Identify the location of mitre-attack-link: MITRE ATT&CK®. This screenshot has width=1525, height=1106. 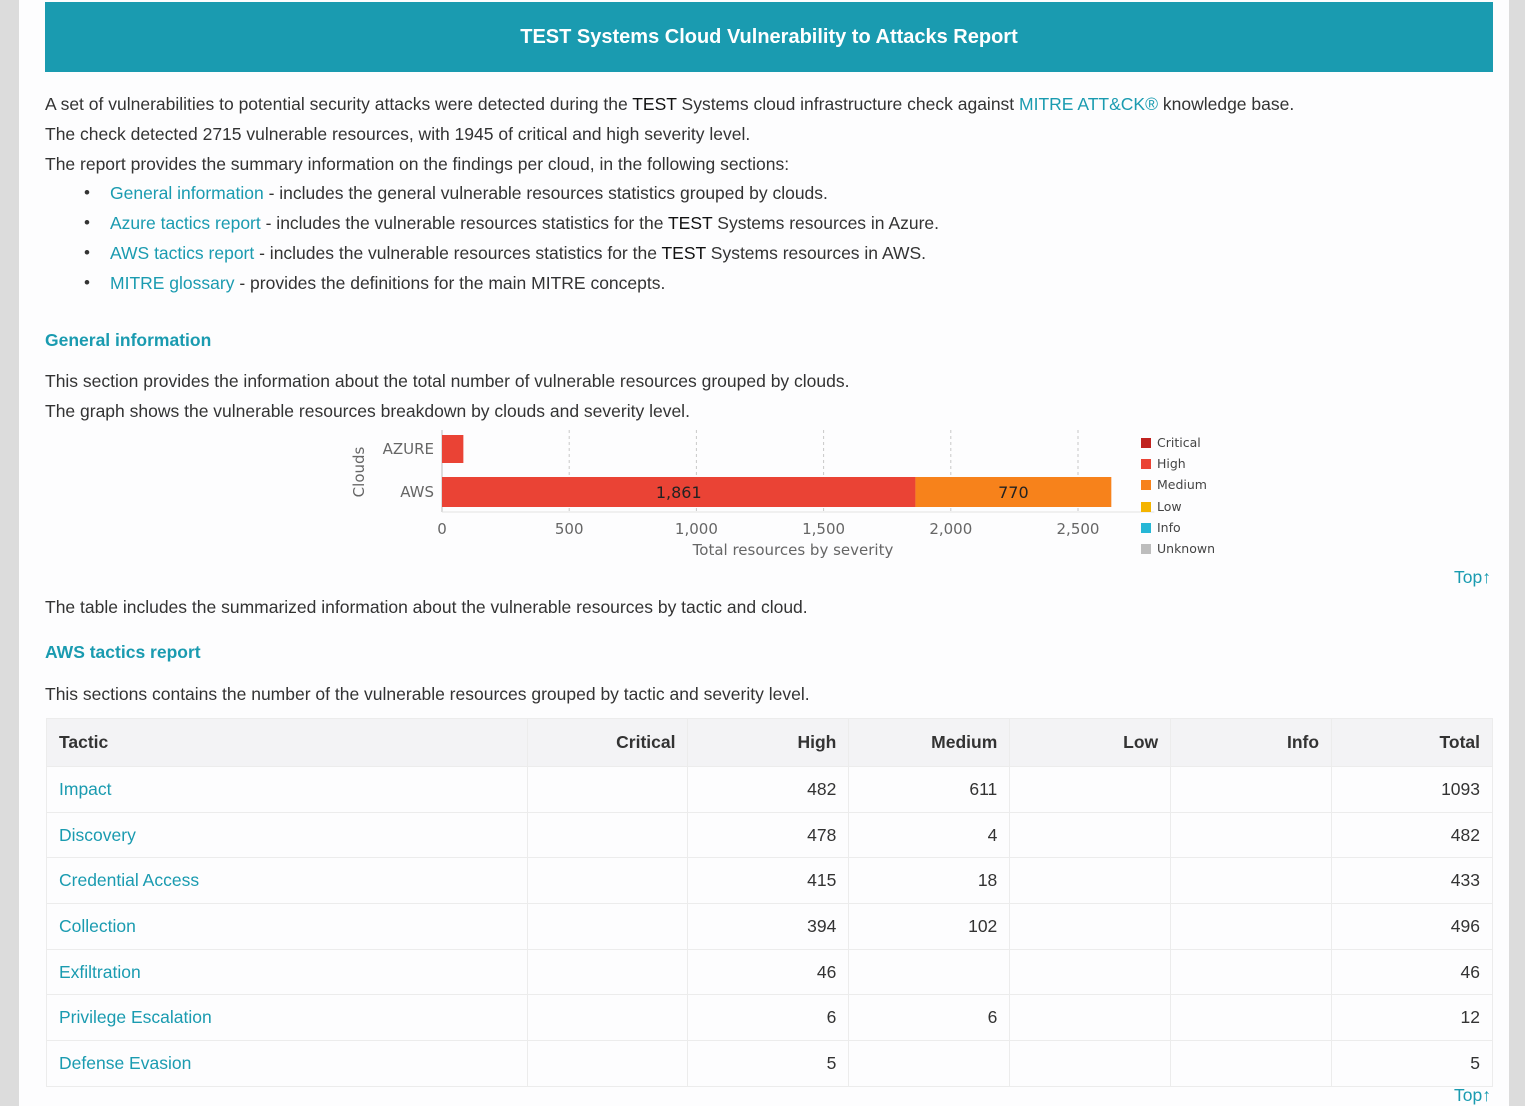
(1088, 104).